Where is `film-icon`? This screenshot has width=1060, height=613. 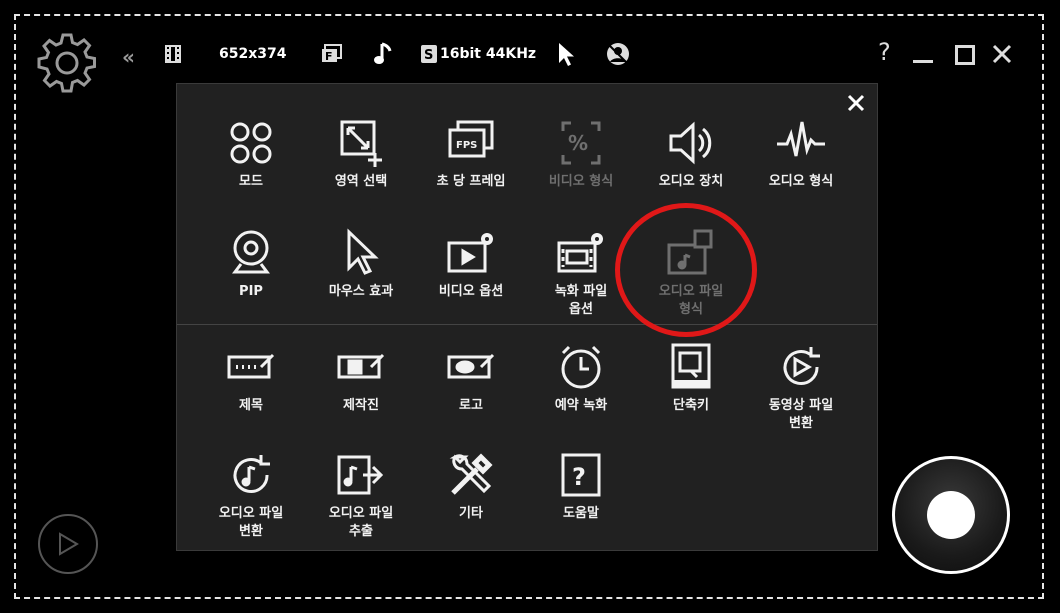
film-icon is located at coordinates (173, 54).